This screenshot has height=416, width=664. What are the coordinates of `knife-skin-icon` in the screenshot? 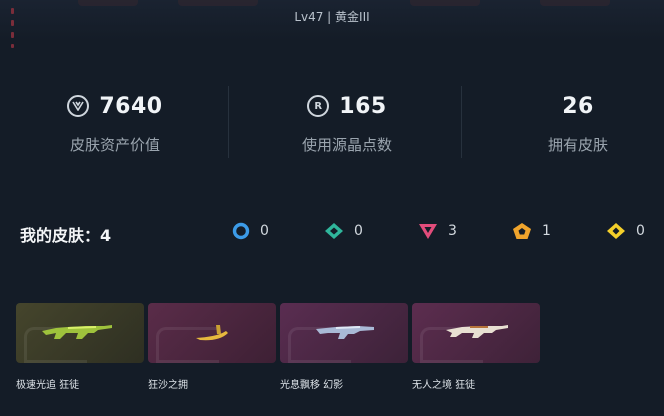 It's located at (212, 333).